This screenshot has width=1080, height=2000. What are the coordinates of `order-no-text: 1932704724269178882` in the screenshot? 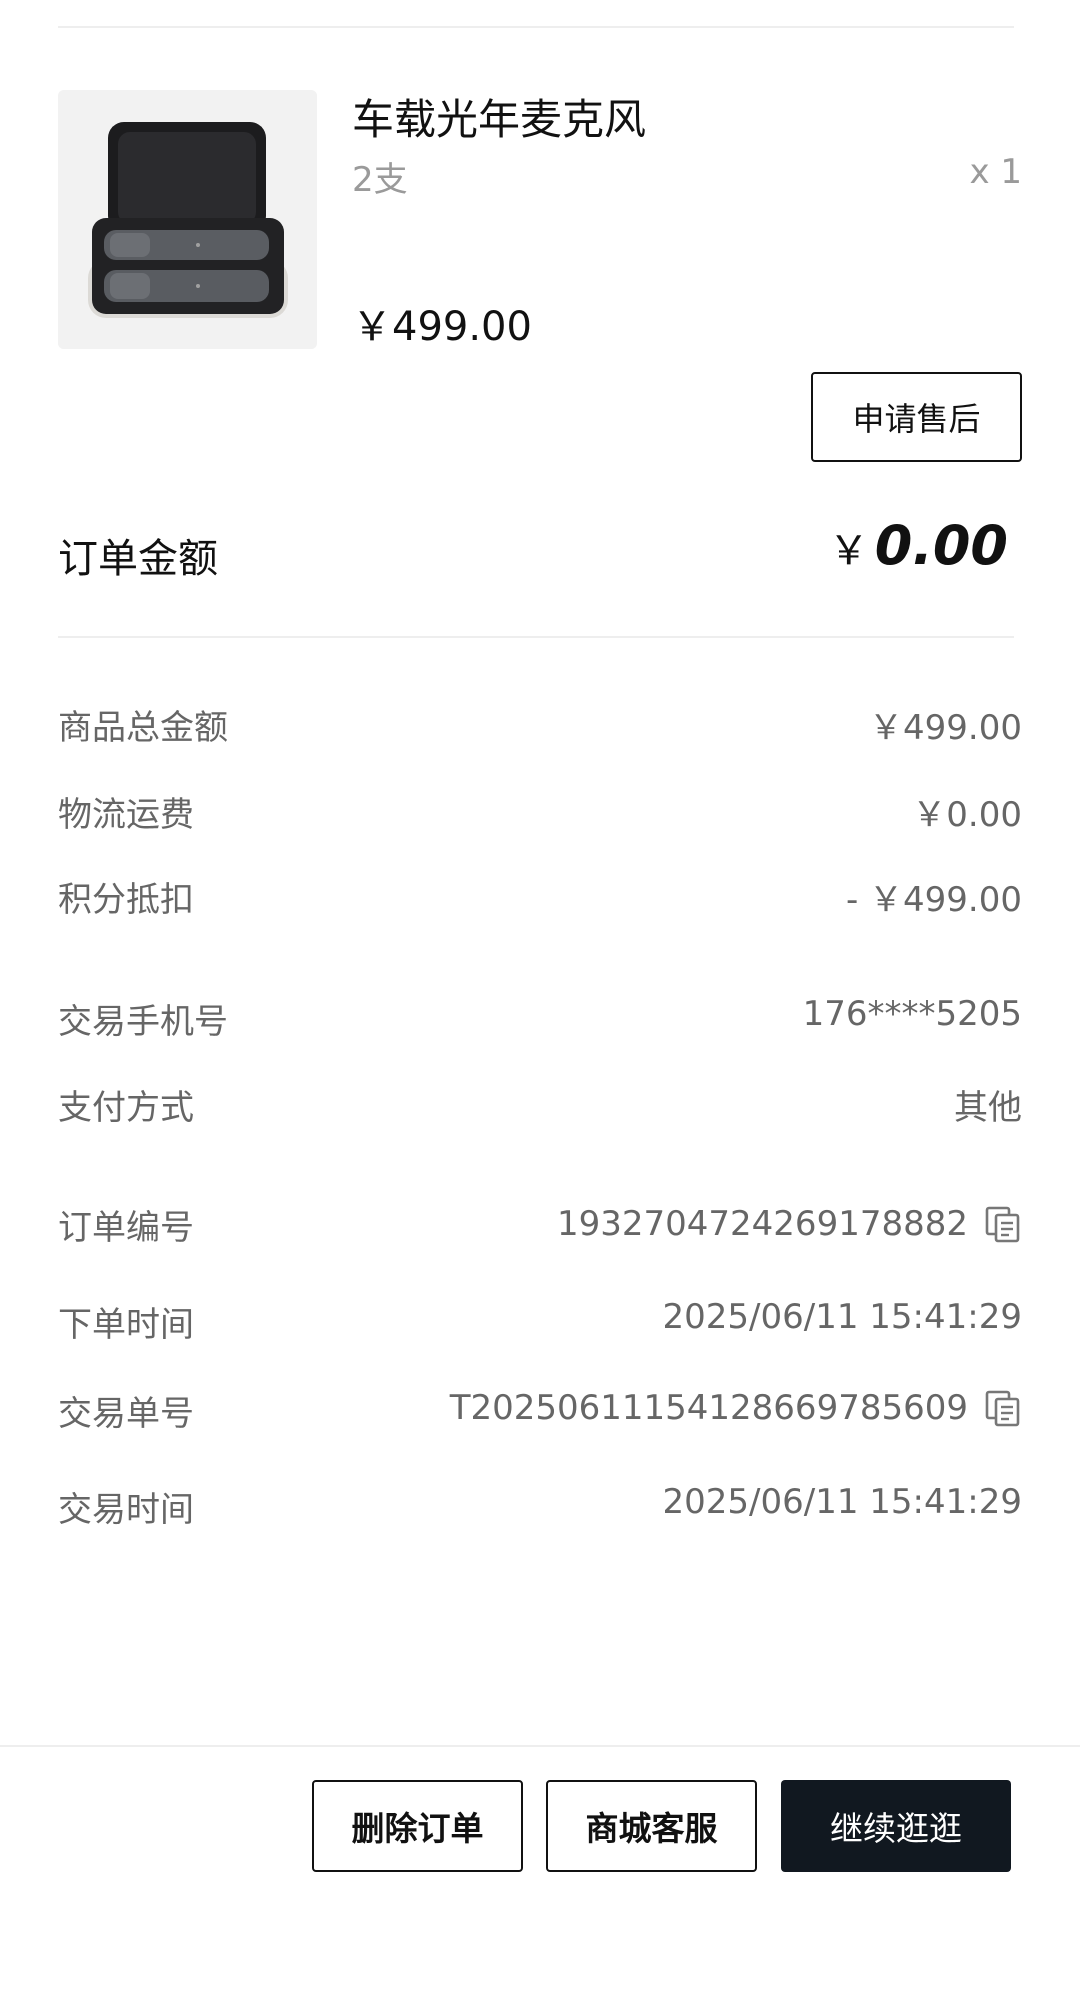 It's located at (762, 1224).